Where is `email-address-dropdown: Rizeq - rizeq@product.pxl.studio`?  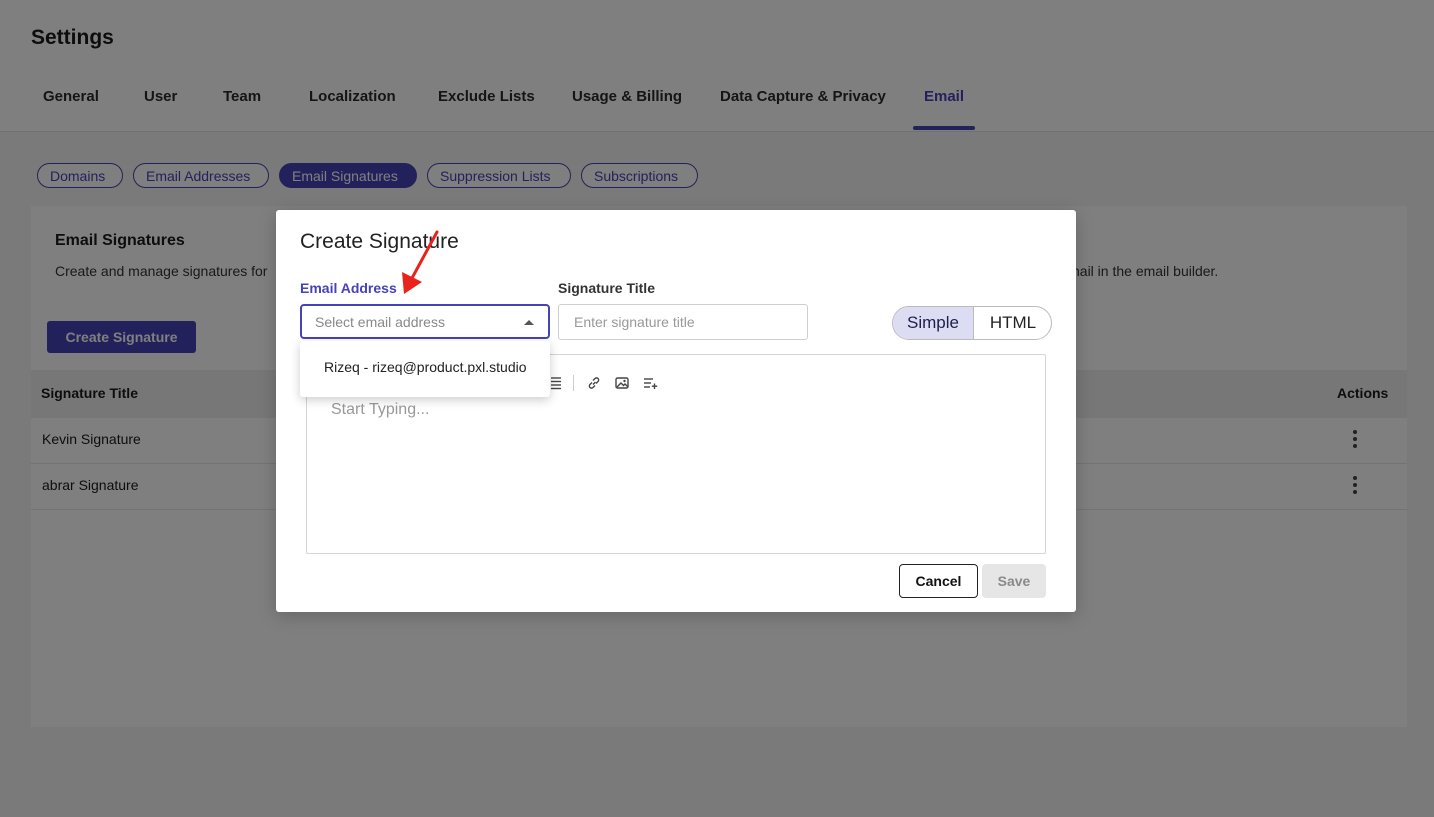
email-address-dropdown: Rizeq - rizeq@product.pxl.studio is located at coordinates (425, 369).